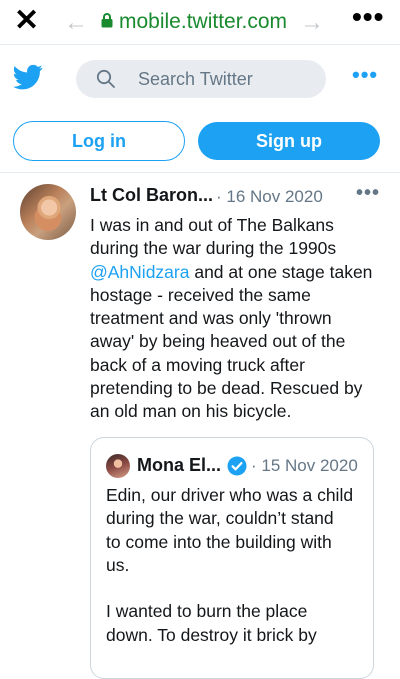  What do you see at coordinates (219, 541) in the screenshot?
I see `quote-text-line: to come into the building with` at bounding box center [219, 541].